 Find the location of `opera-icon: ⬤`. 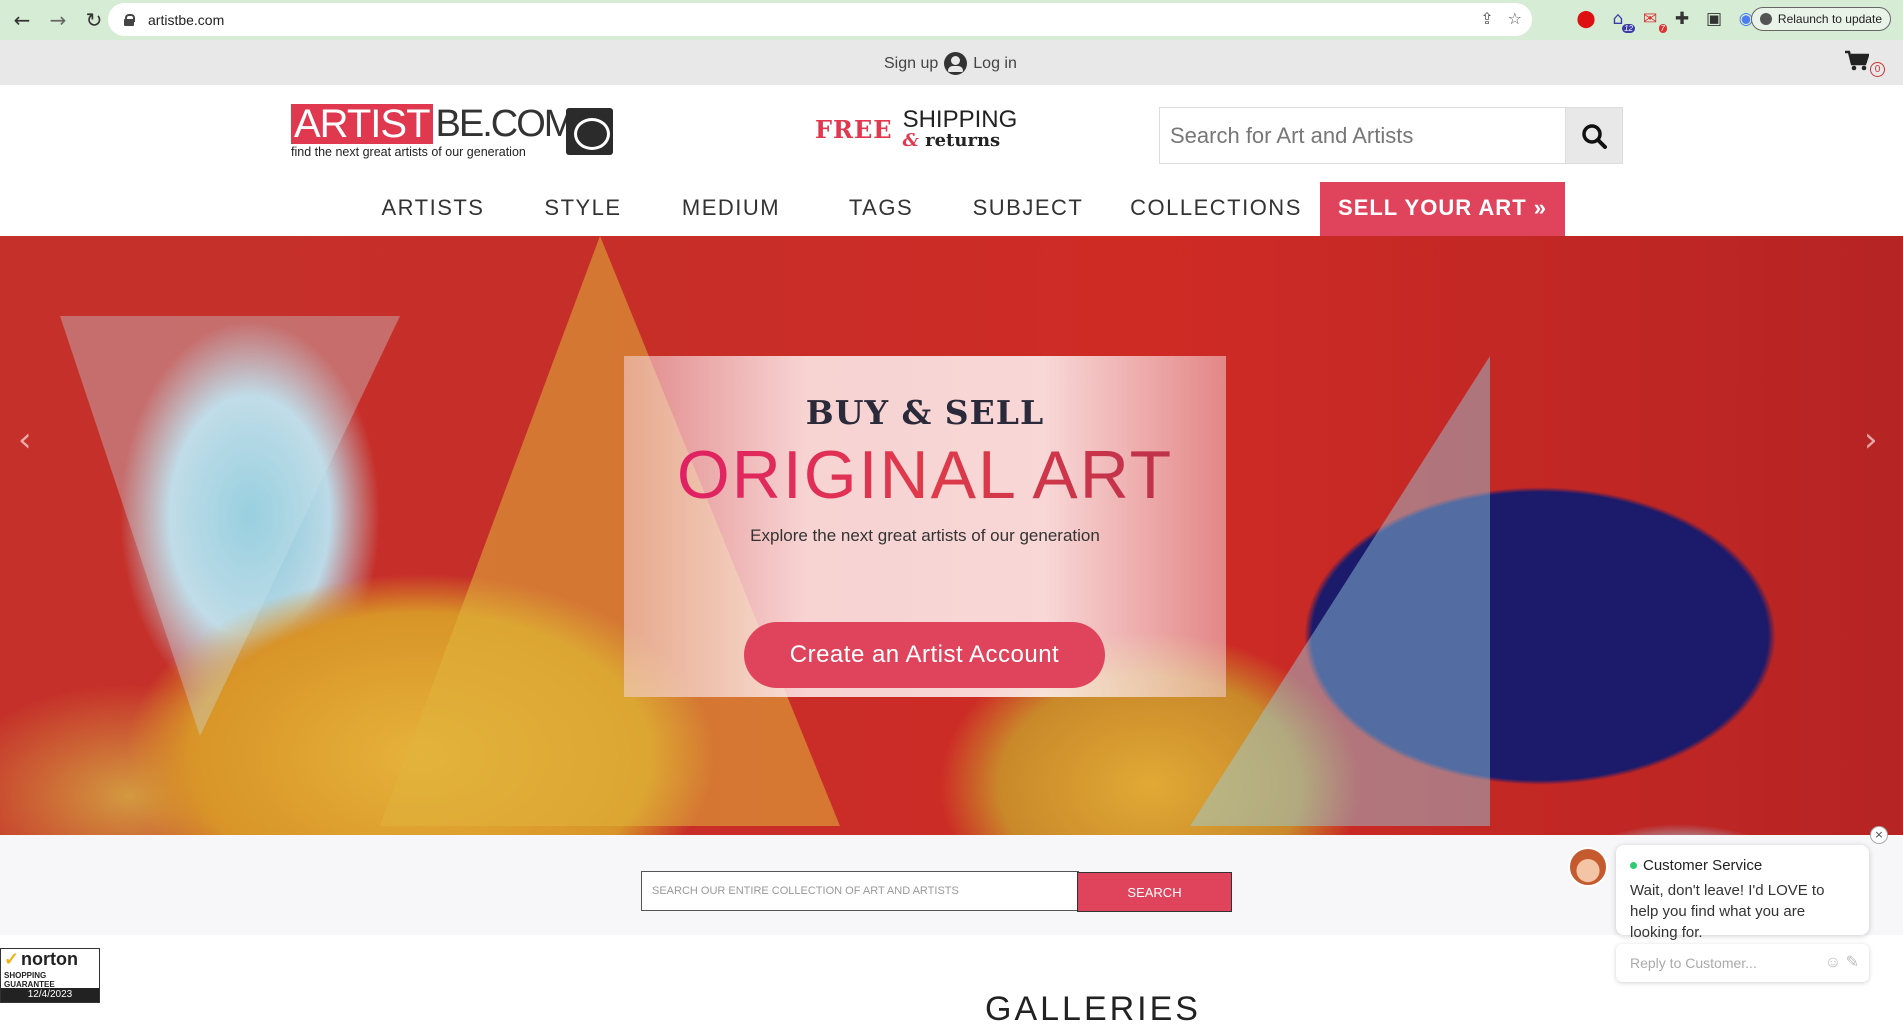

opera-icon: ⬤ is located at coordinates (1586, 19).